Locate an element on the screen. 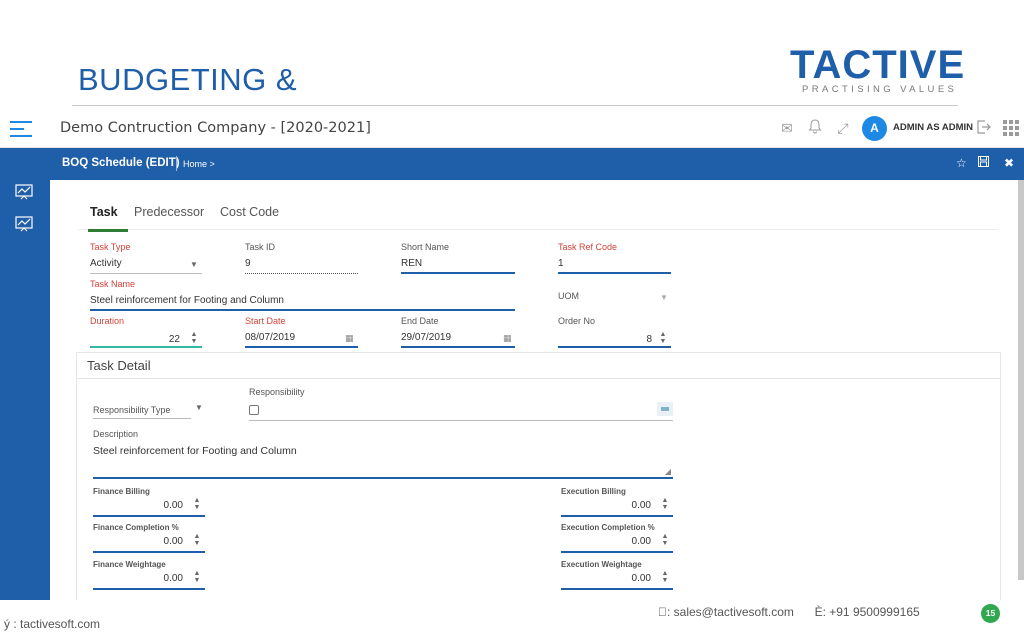 The width and height of the screenshot is (1024, 640). execution-billing-label: Execution Billing is located at coordinates (593, 491).